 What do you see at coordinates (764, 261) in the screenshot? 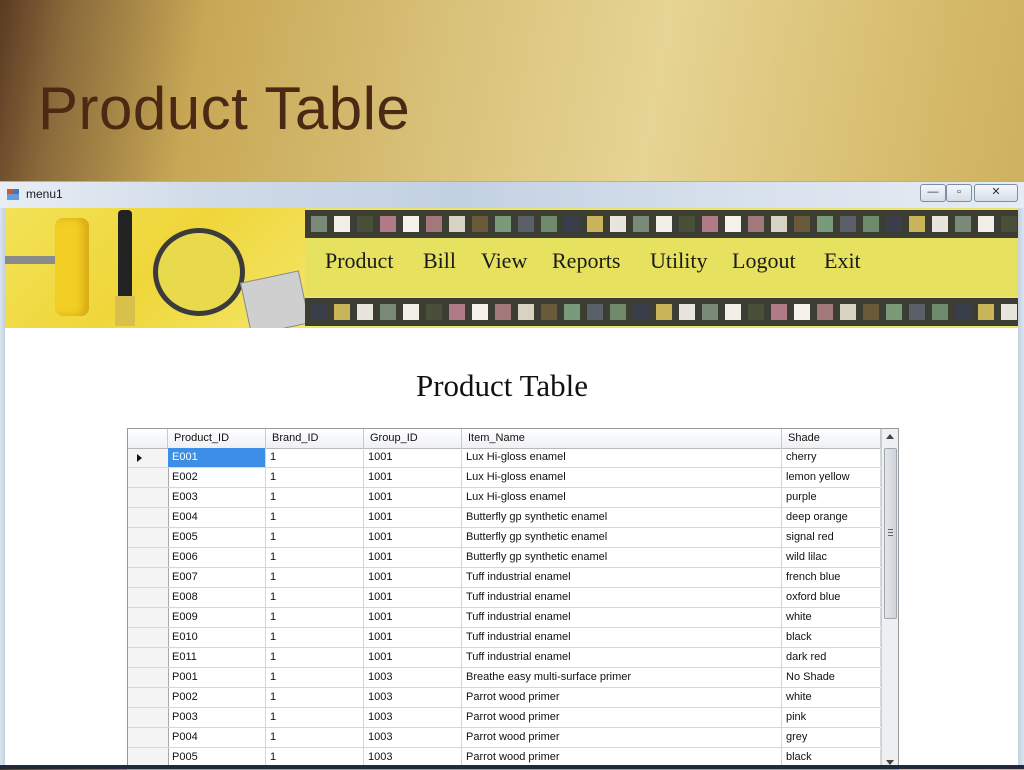
I see `menu-logout: Logout` at bounding box center [764, 261].